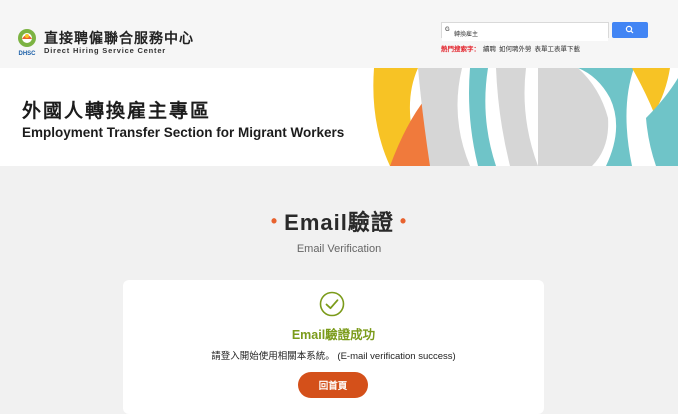 This screenshot has height=414, width=678. I want to click on hot-keyword-link: 表單工表單下載, so click(558, 49).